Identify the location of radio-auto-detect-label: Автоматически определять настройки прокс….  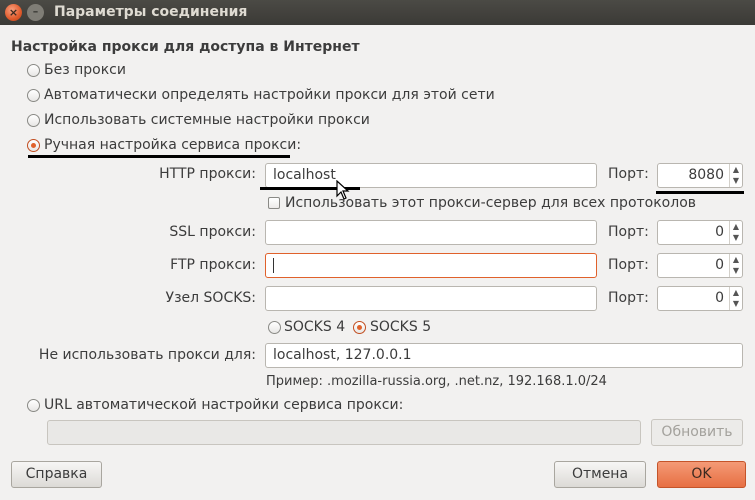
(269, 95).